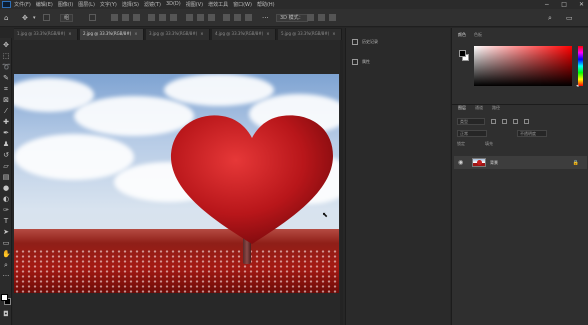 This screenshot has height=325, width=588. I want to click on maximize-button: □, so click(564, 4).